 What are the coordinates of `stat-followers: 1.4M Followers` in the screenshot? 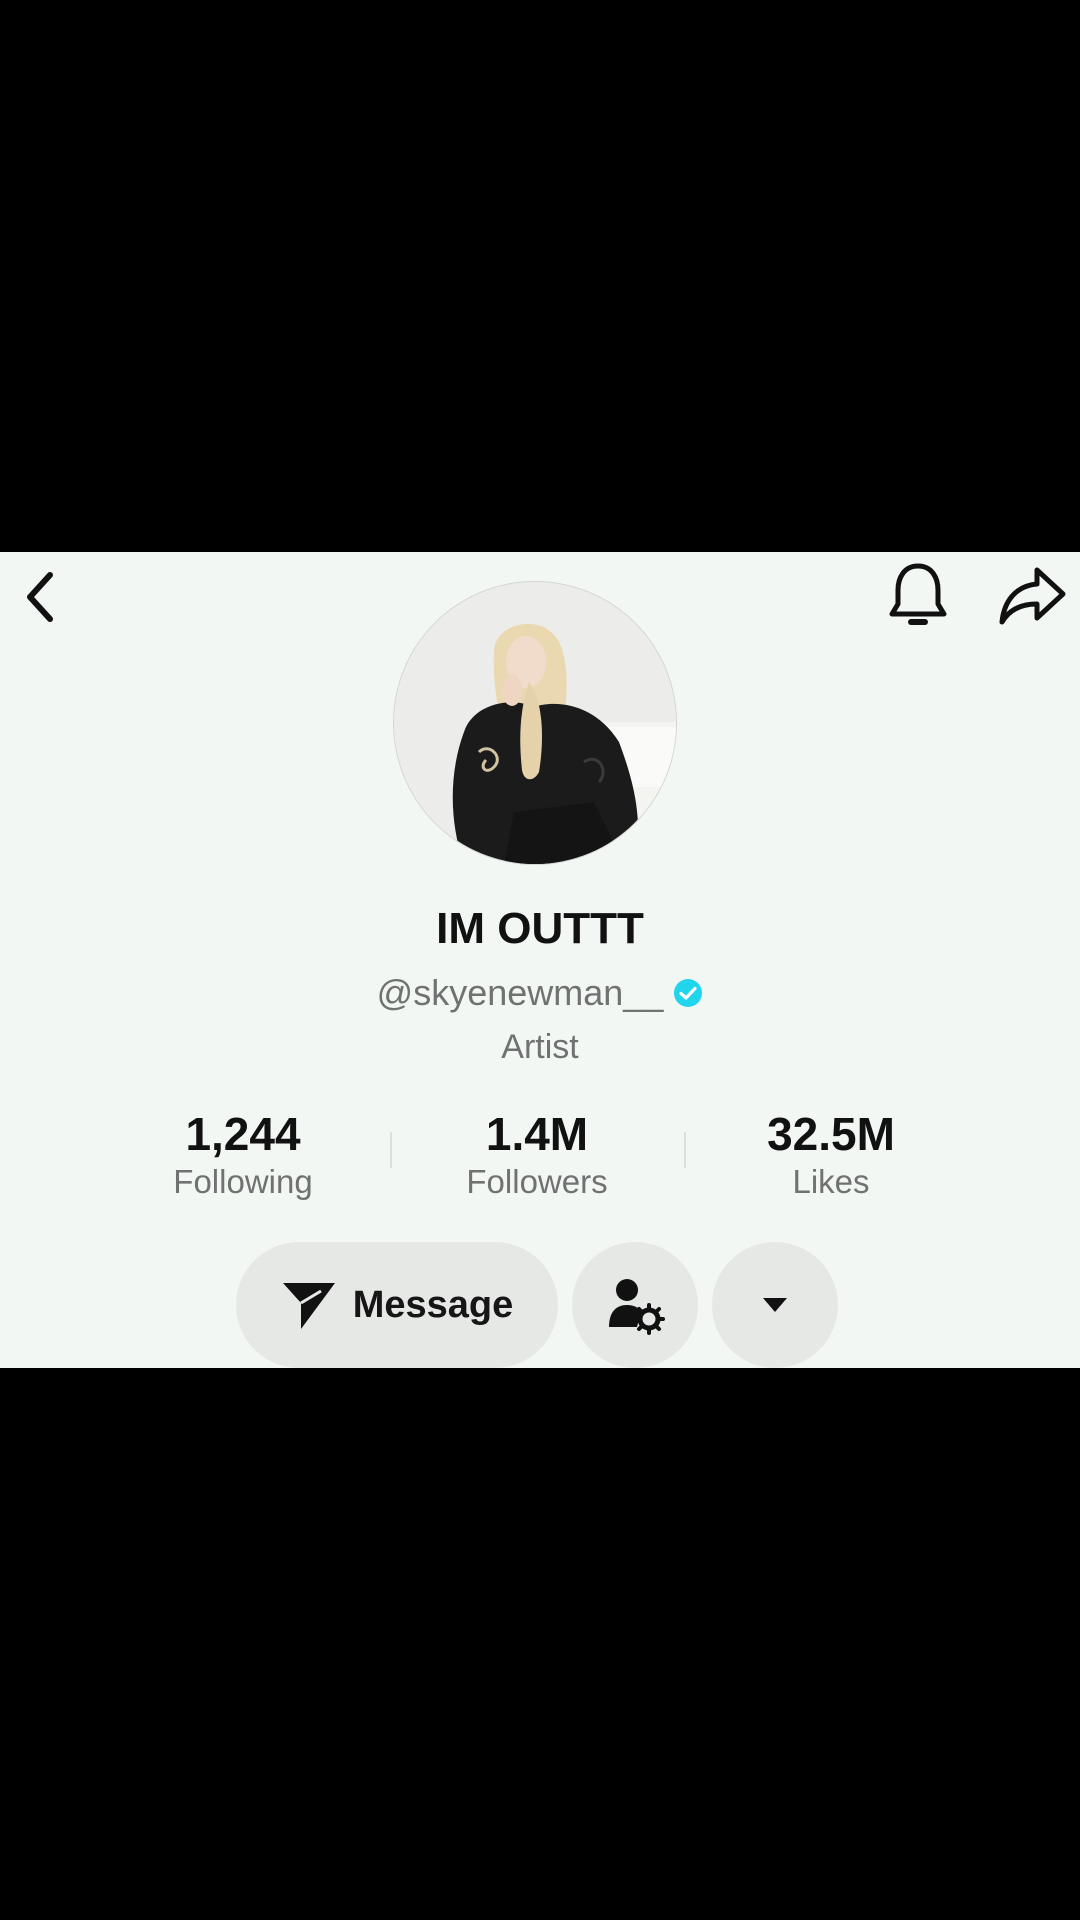 It's located at (537, 1156).